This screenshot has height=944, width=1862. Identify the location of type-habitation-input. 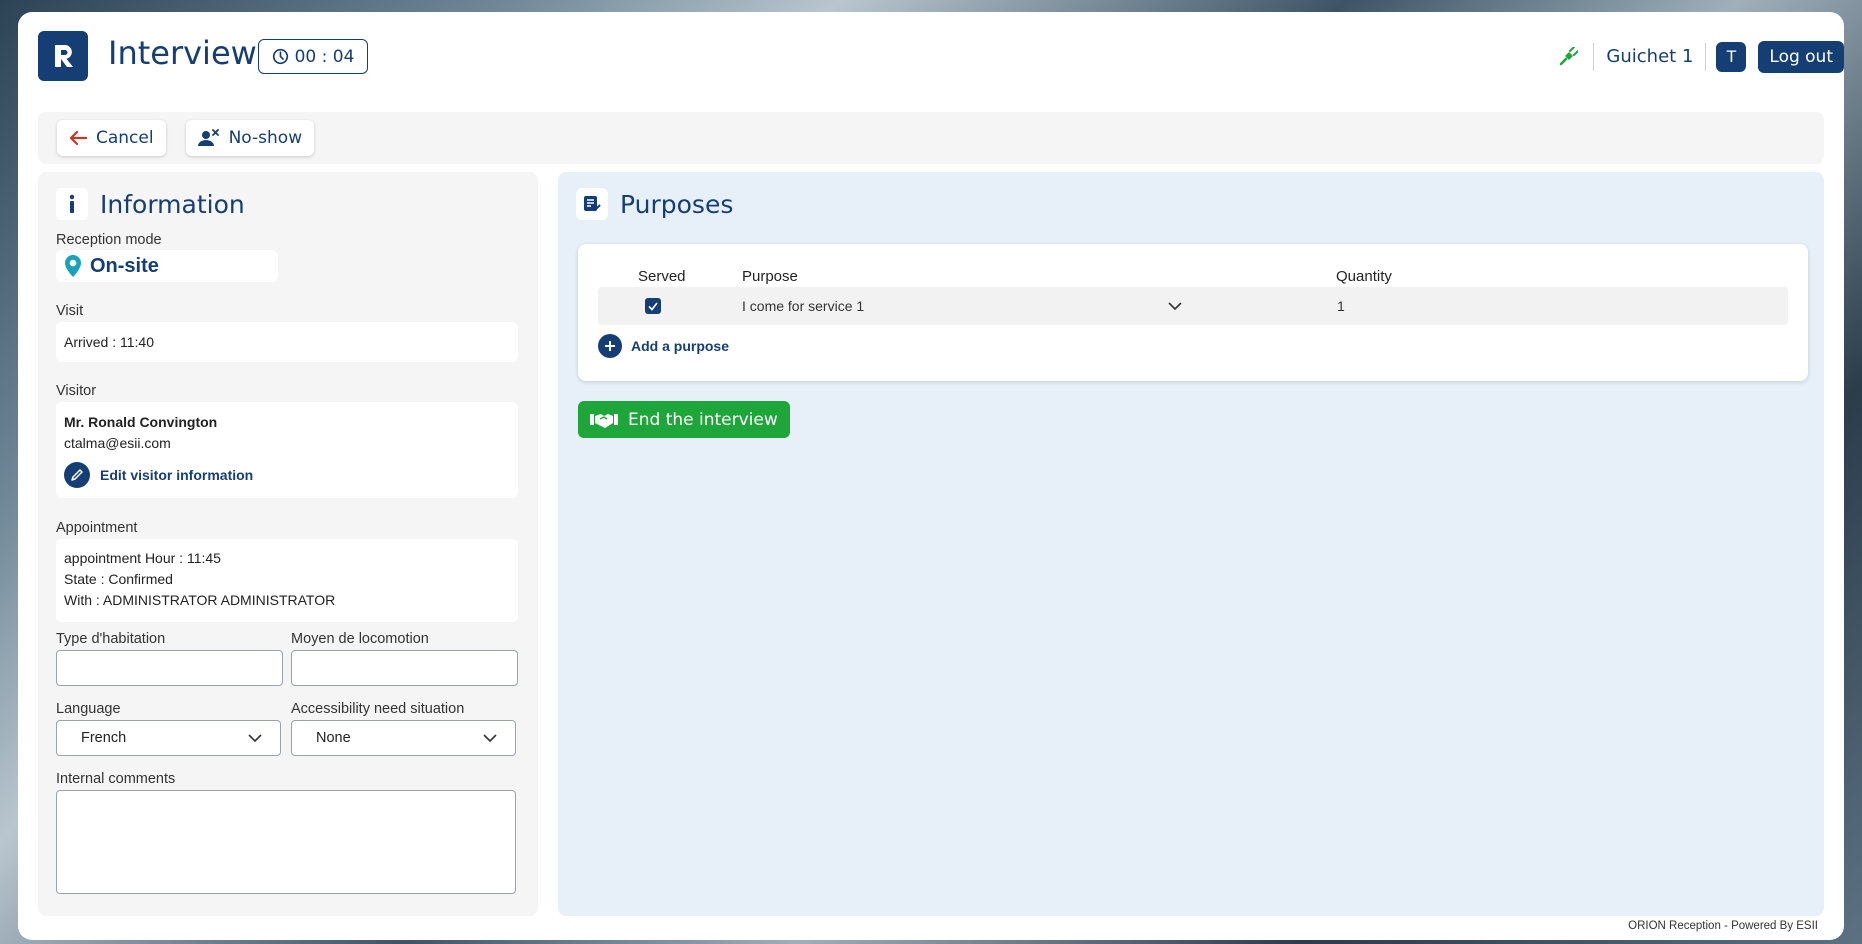
(169, 668).